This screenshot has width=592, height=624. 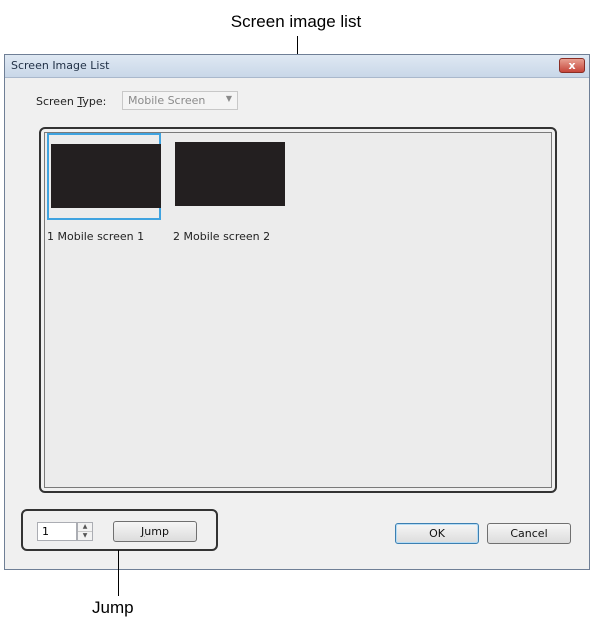 I want to click on leader-line-bottom, so click(x=118, y=573).